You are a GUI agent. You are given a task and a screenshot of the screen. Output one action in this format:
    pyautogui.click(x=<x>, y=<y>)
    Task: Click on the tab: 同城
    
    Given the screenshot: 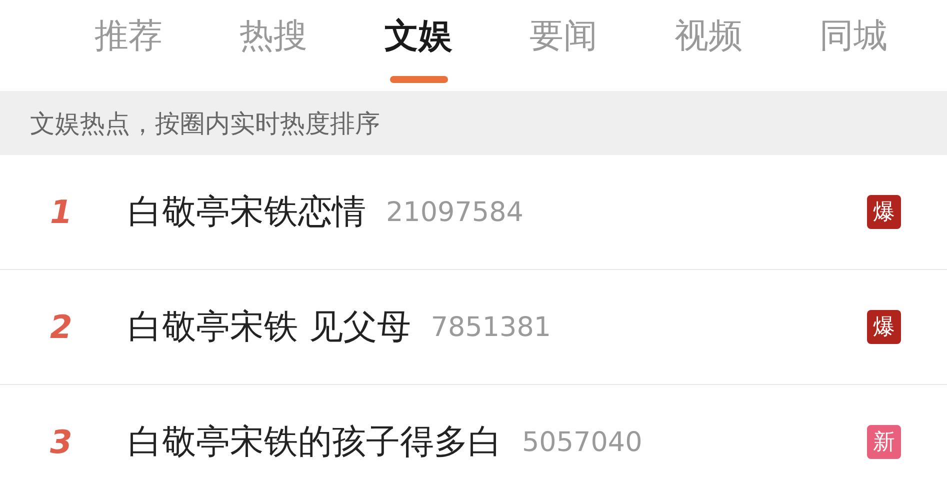 What is the action you would take?
    pyautogui.click(x=853, y=45)
    